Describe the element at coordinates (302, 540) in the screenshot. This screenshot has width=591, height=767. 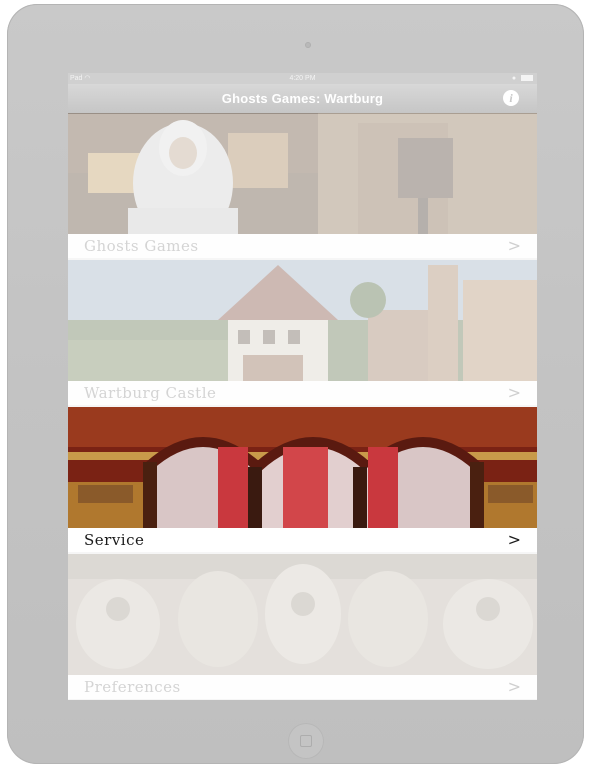
I see `menu-item-bar: Service >` at that location.